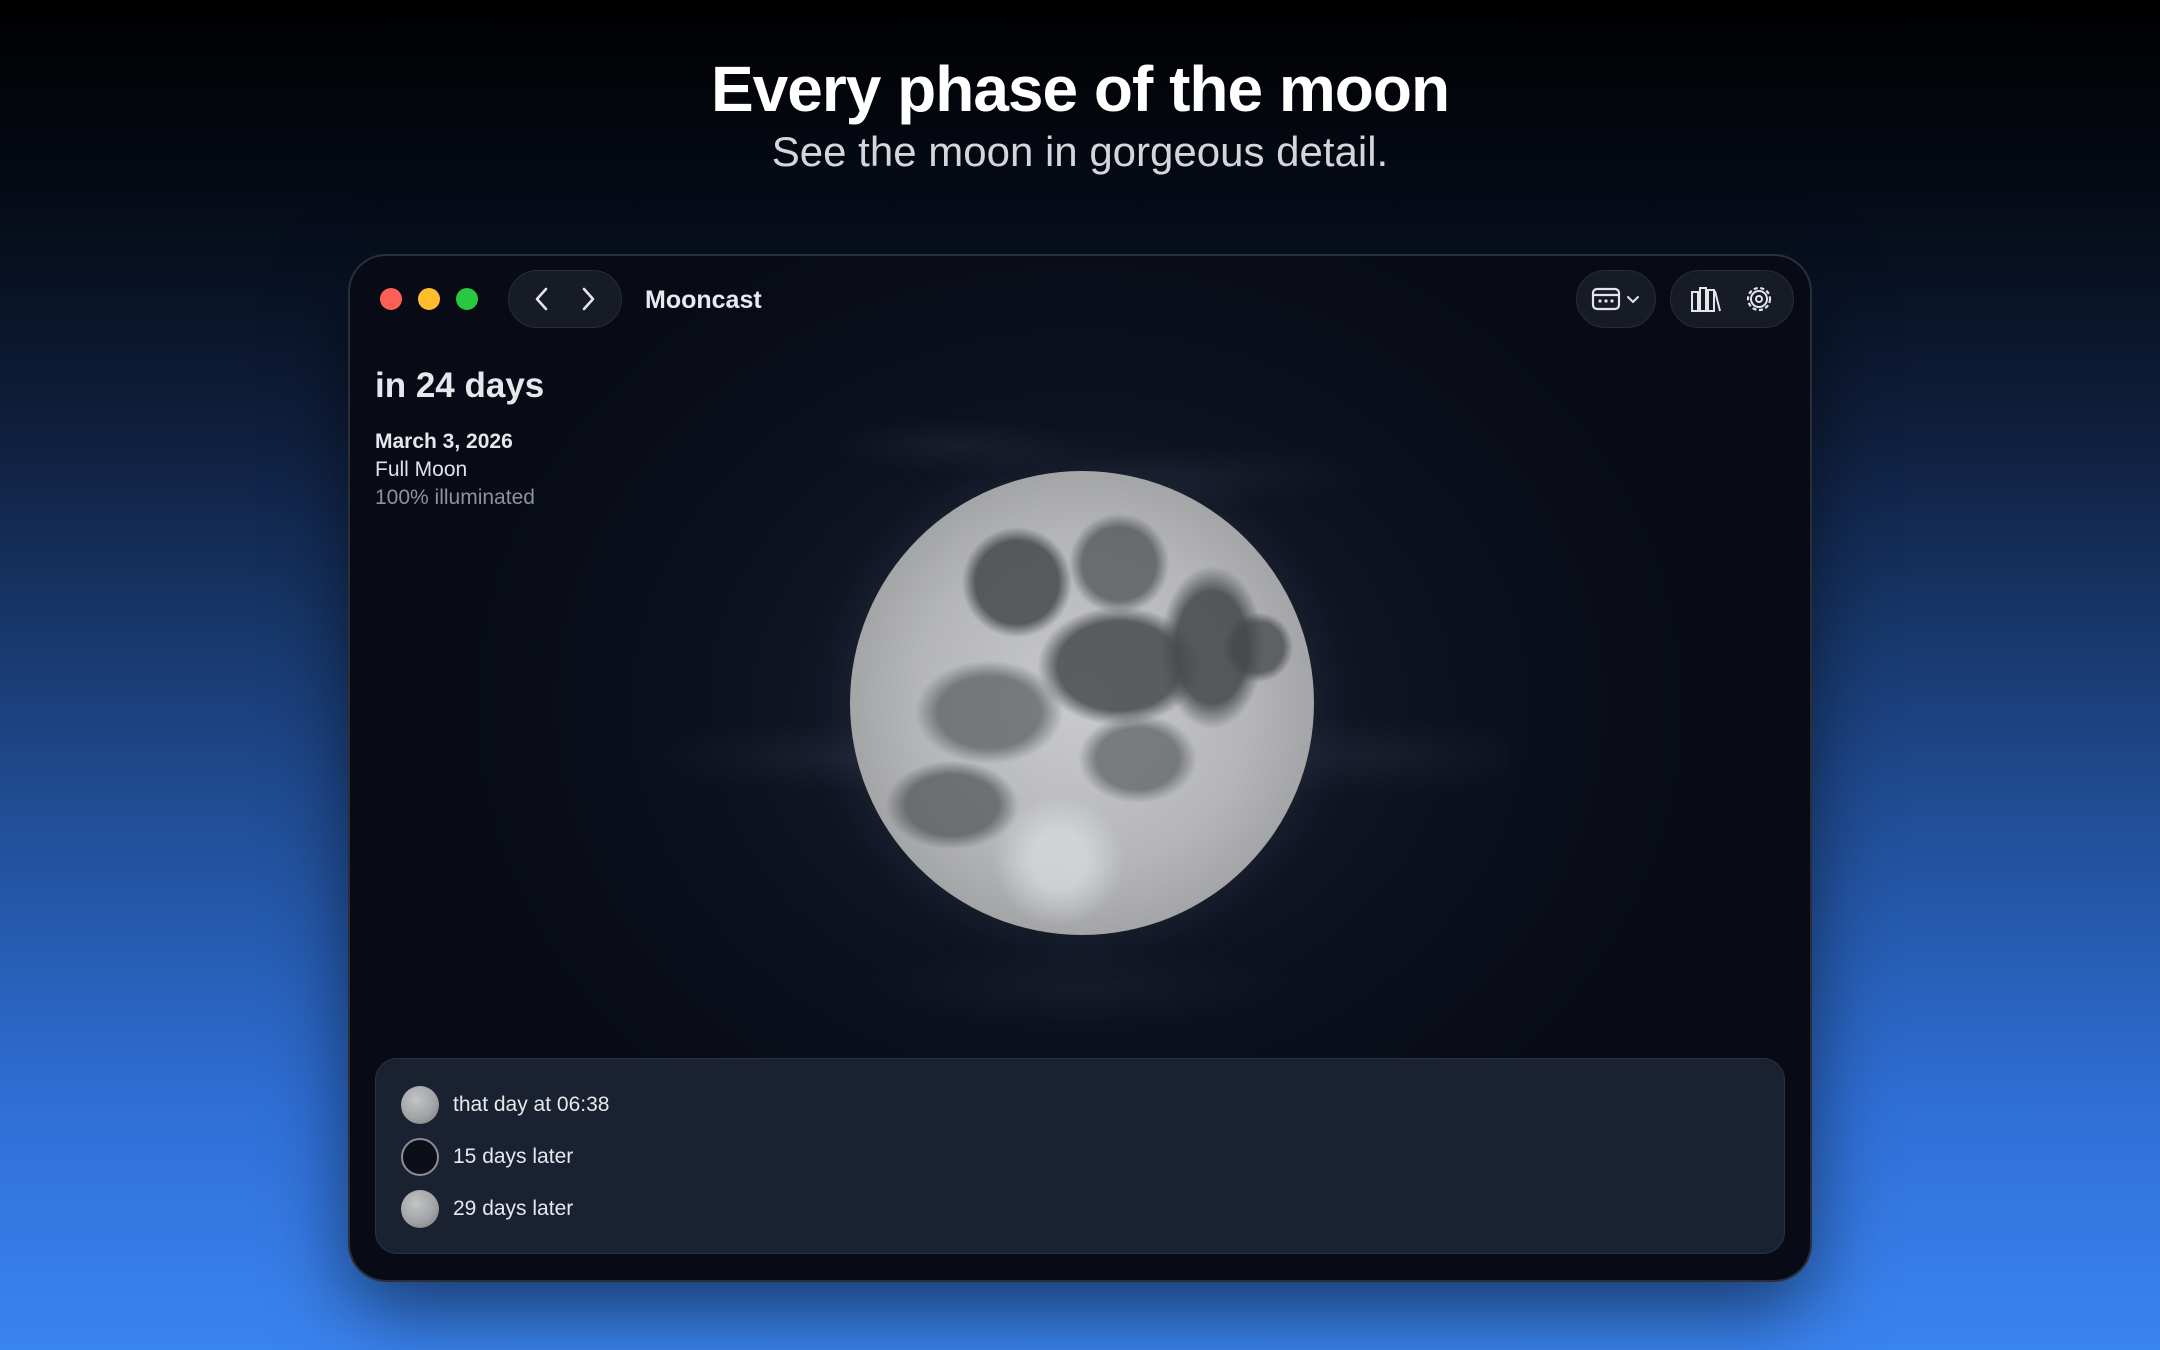  Describe the element at coordinates (420, 1157) in the screenshot. I see `new-moon-icon` at that location.